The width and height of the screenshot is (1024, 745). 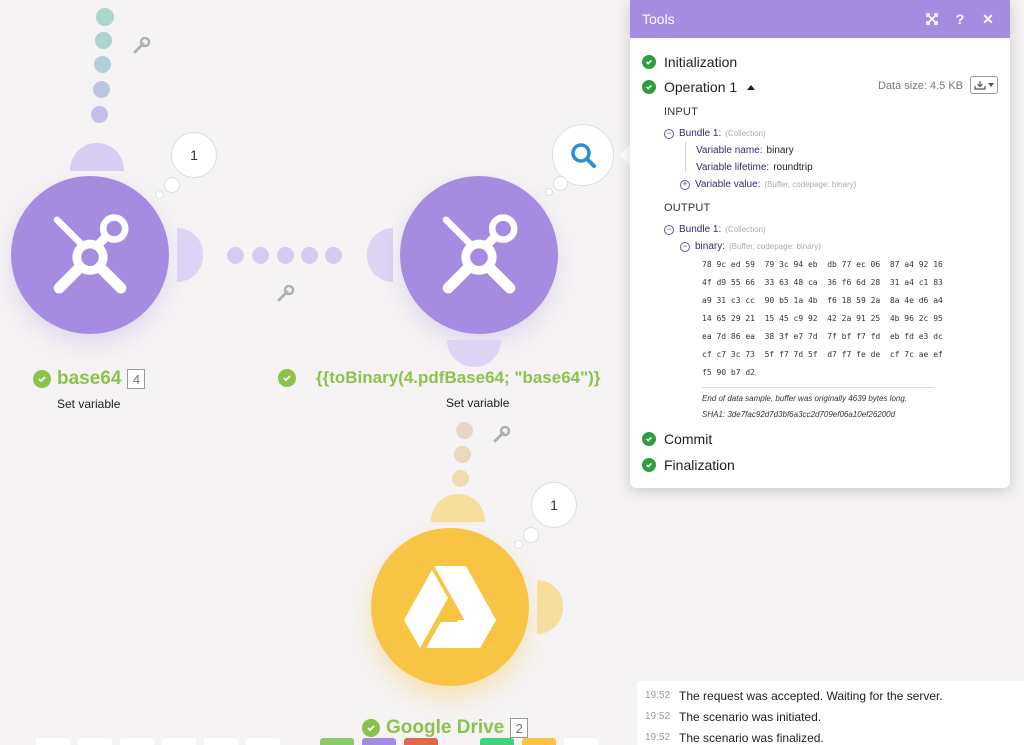 I want to click on tree-meta: (Buffer, codepage: binary), so click(x=775, y=246).